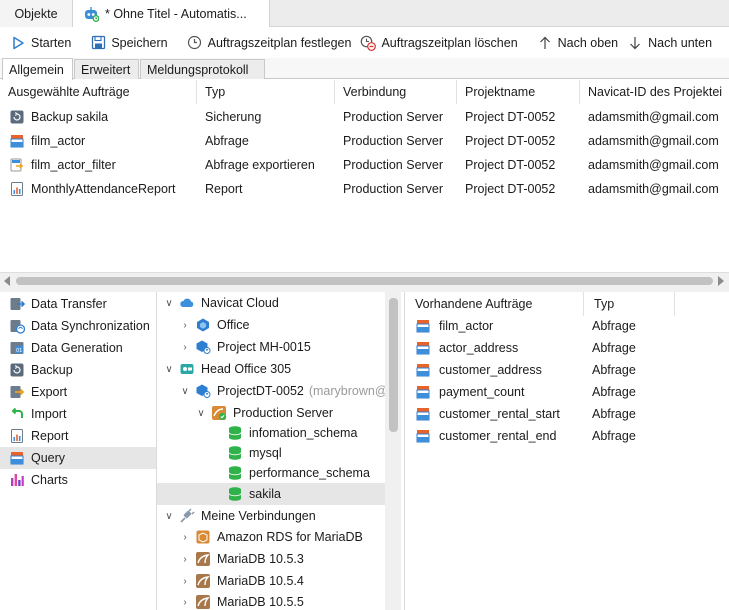 This screenshot has height=610, width=729. I want to click on tab-general: Allgemein, so click(37, 69).